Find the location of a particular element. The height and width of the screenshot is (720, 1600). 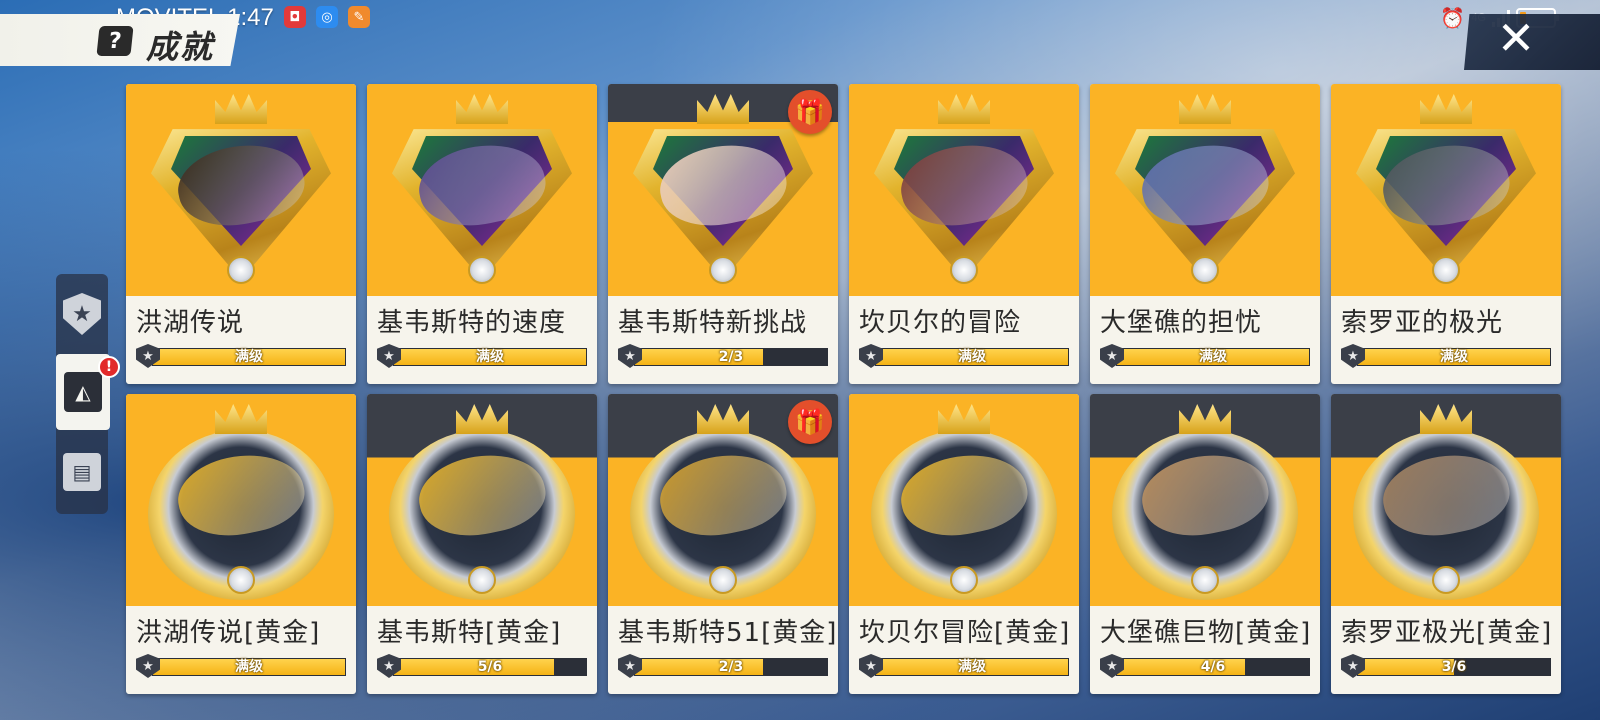

status-bar: MOVITEL 1:47 ◘ ◎ ✎ ⏰ 4G is located at coordinates (800, 18).